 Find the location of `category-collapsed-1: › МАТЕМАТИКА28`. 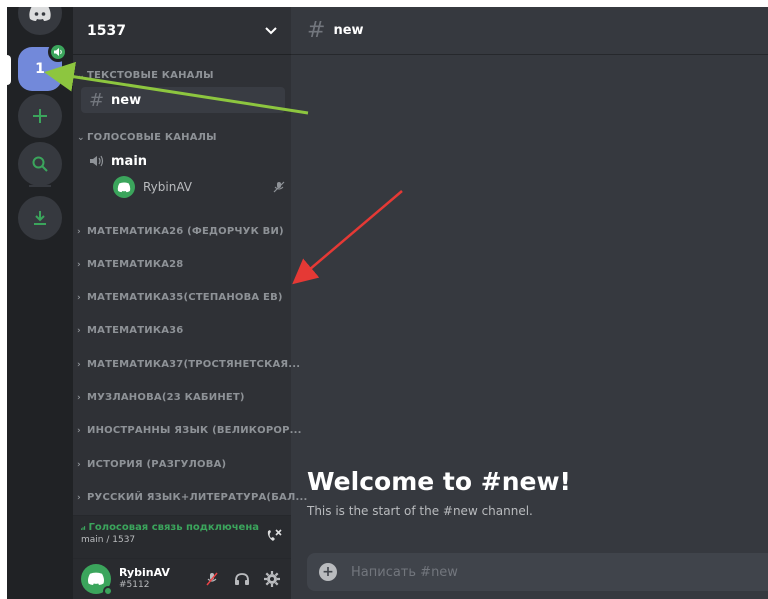

category-collapsed-1: › МАТЕМАТИКА28 is located at coordinates (130, 264).